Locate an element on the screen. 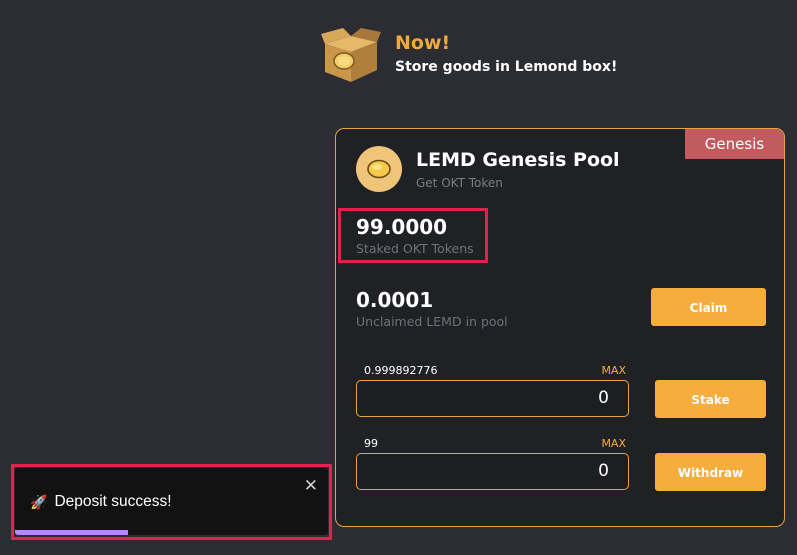 The height and width of the screenshot is (555, 797). rocket-icon: 🚀 is located at coordinates (39, 501).